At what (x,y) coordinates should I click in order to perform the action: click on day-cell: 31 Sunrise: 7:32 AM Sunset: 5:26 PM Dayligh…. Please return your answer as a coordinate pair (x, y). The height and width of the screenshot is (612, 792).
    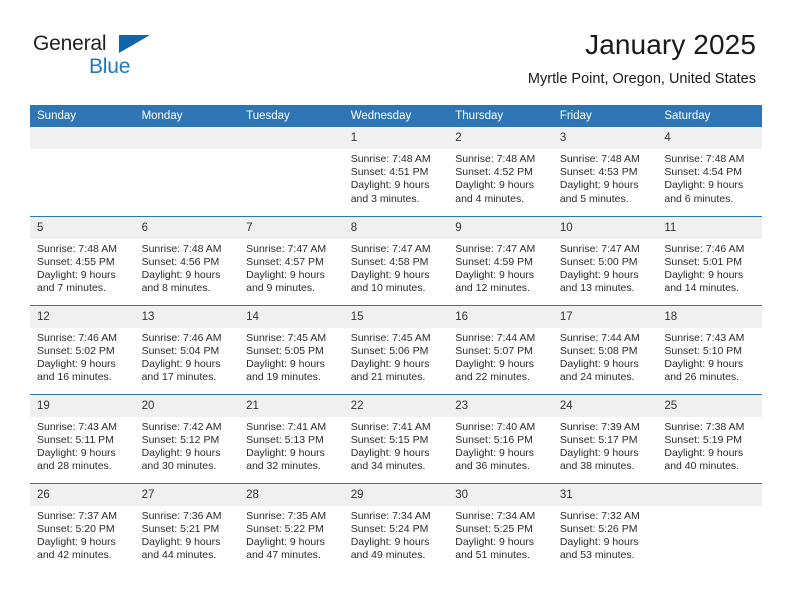
    Looking at the image, I should click on (605, 527).